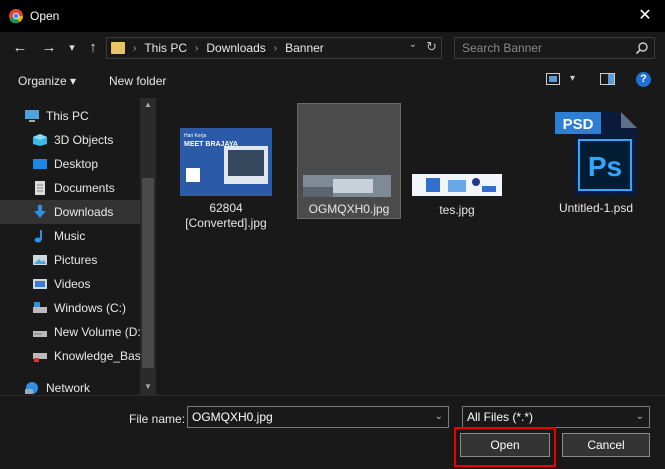  What do you see at coordinates (45, 16) in the screenshot?
I see `window-title: Open` at bounding box center [45, 16].